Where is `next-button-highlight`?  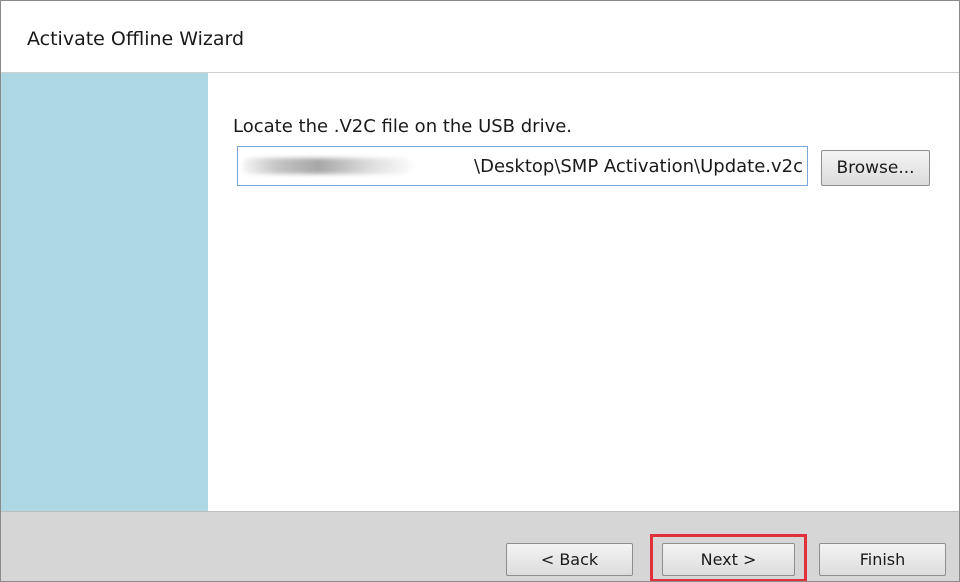
next-button-highlight is located at coordinates (728, 557).